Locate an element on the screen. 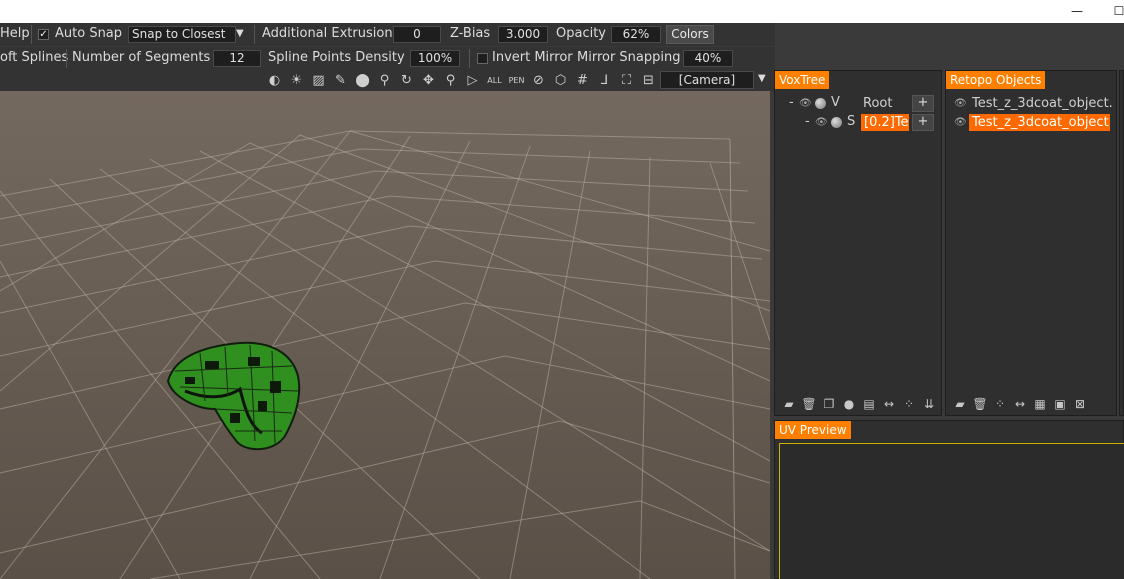 The width and height of the screenshot is (1124, 579). tab-voxtree: VoxTree is located at coordinates (802, 80).